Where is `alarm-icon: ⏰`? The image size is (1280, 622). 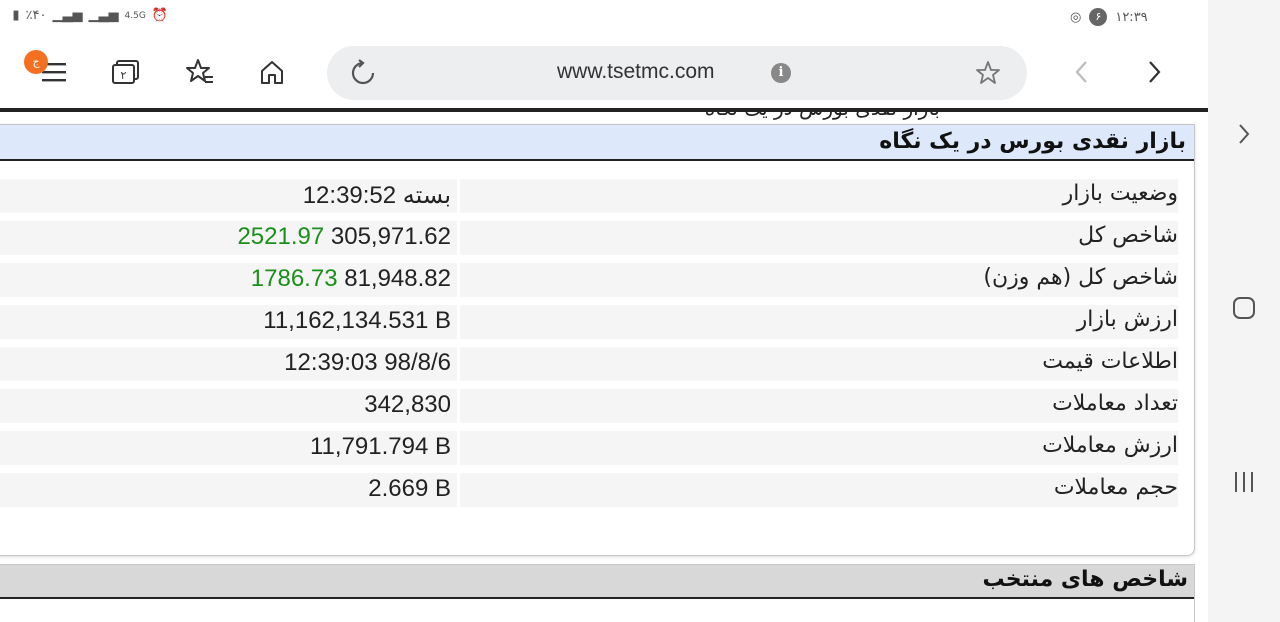
alarm-icon: ⏰ is located at coordinates (159, 15).